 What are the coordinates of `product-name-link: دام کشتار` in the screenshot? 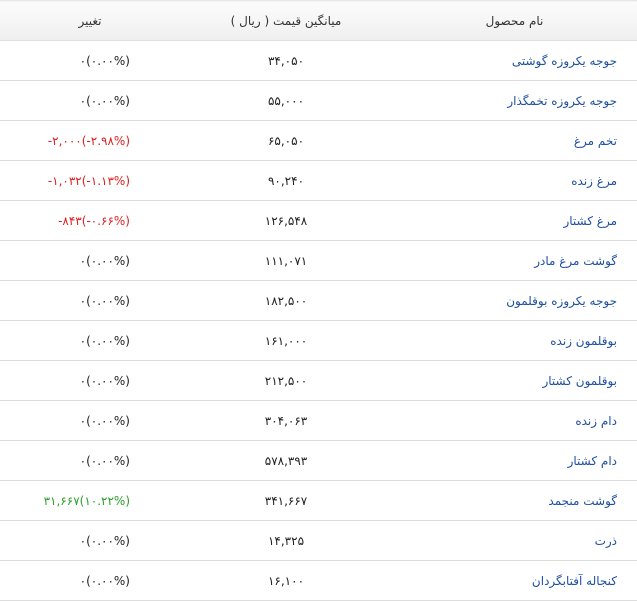 It's located at (592, 461).